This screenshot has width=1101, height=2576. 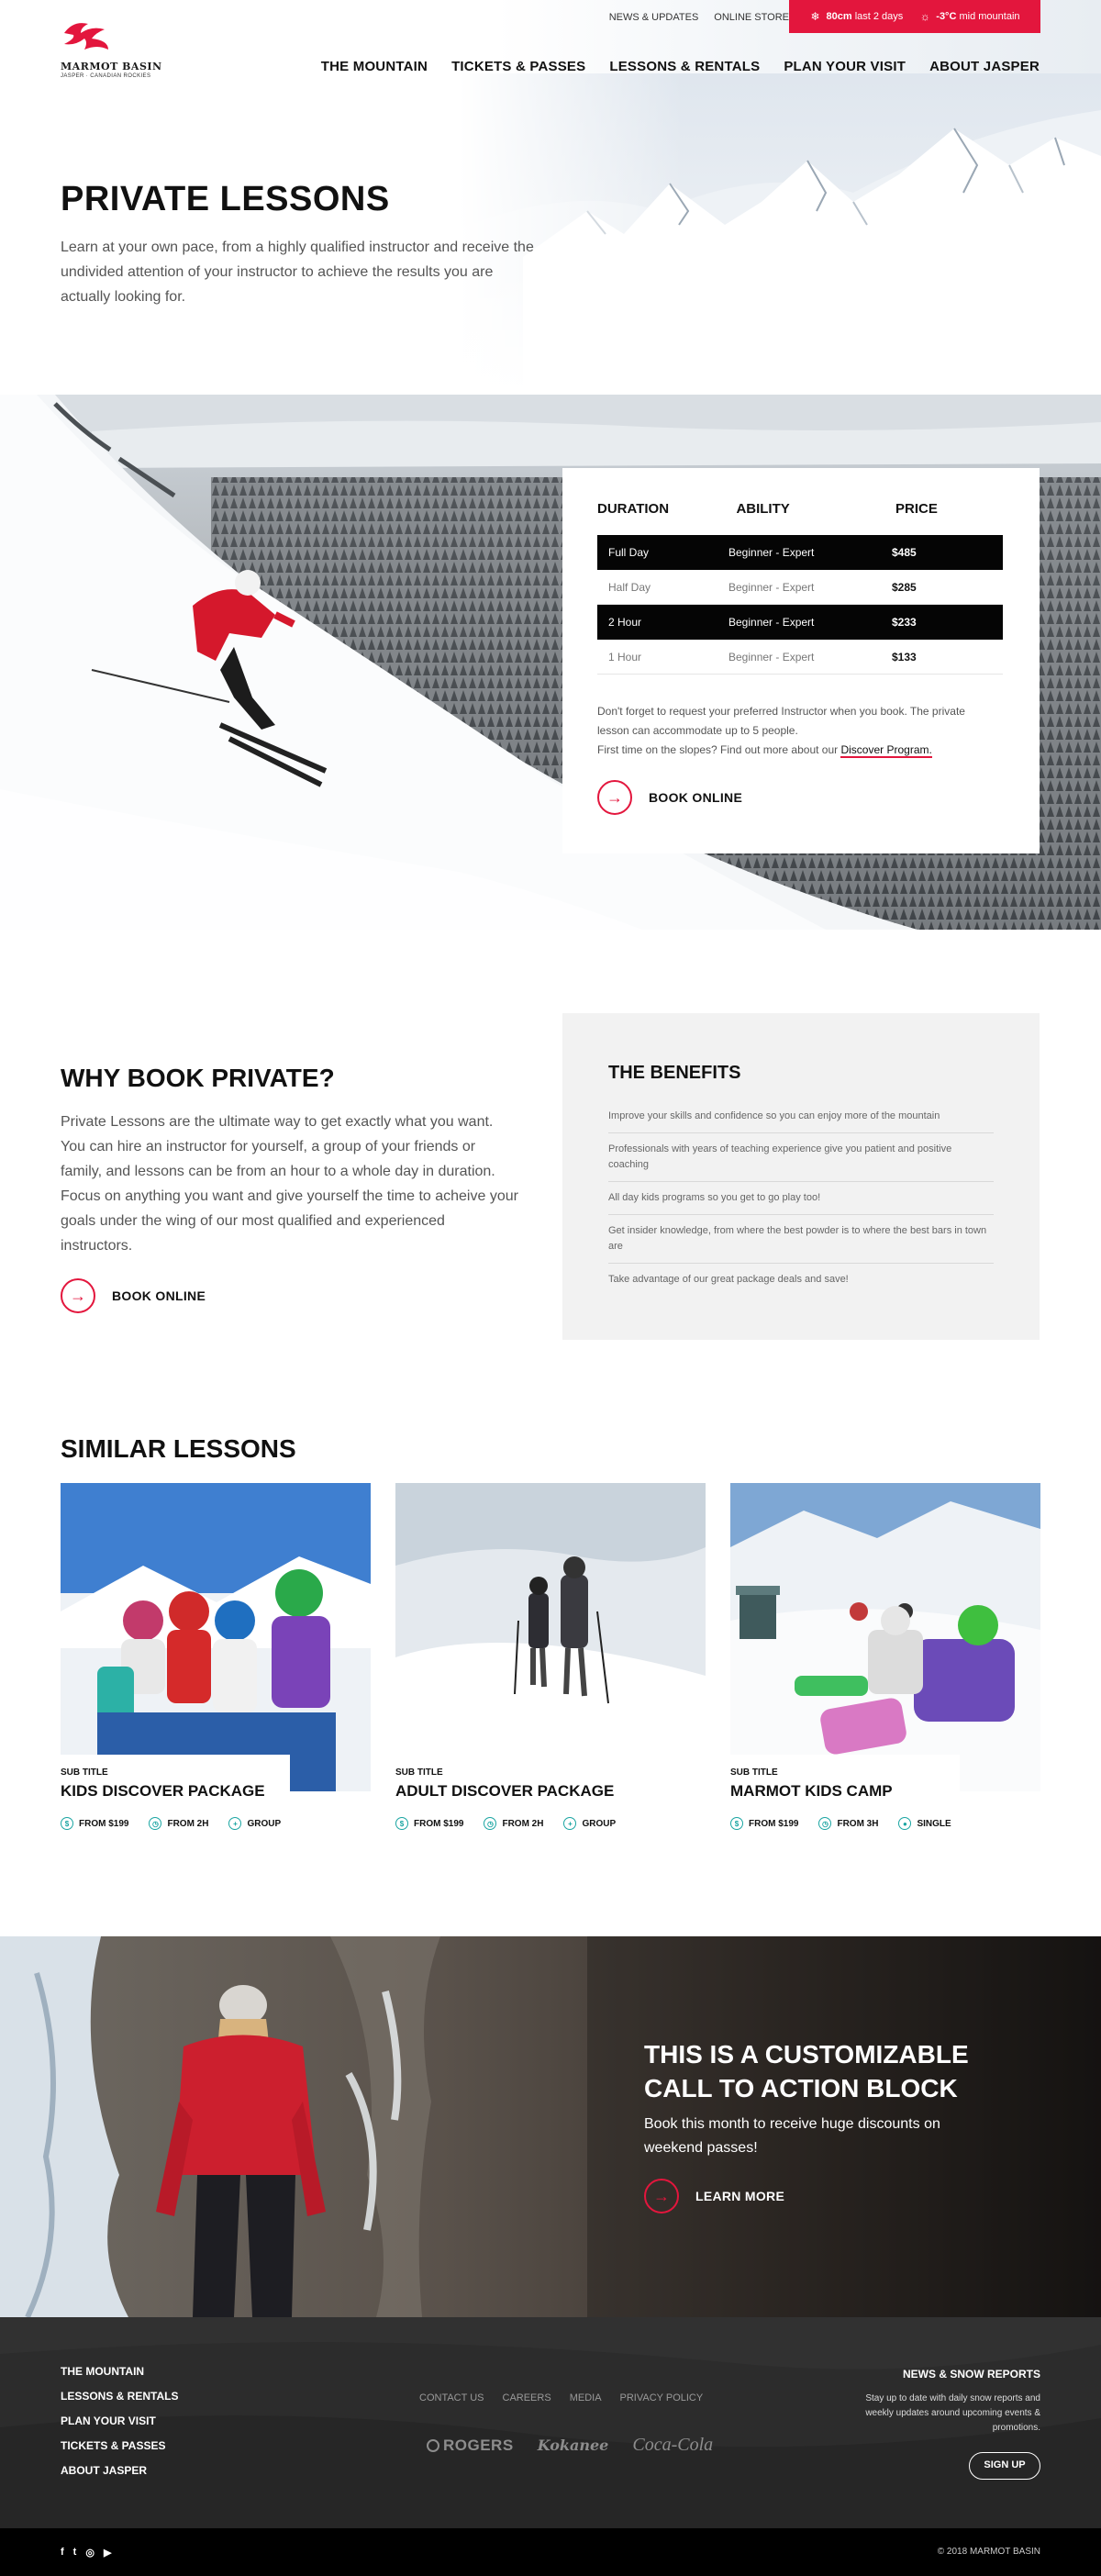 I want to click on row-duration: Half Day, so click(x=630, y=587).